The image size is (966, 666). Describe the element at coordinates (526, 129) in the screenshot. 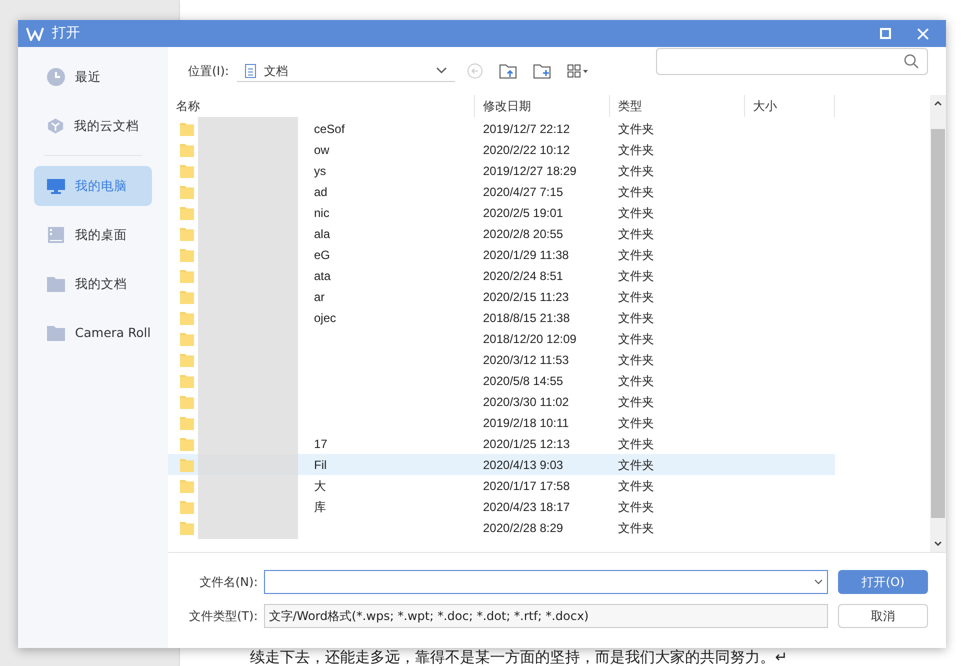

I see `date-cell-text: 2019/12/7 22:12` at that location.